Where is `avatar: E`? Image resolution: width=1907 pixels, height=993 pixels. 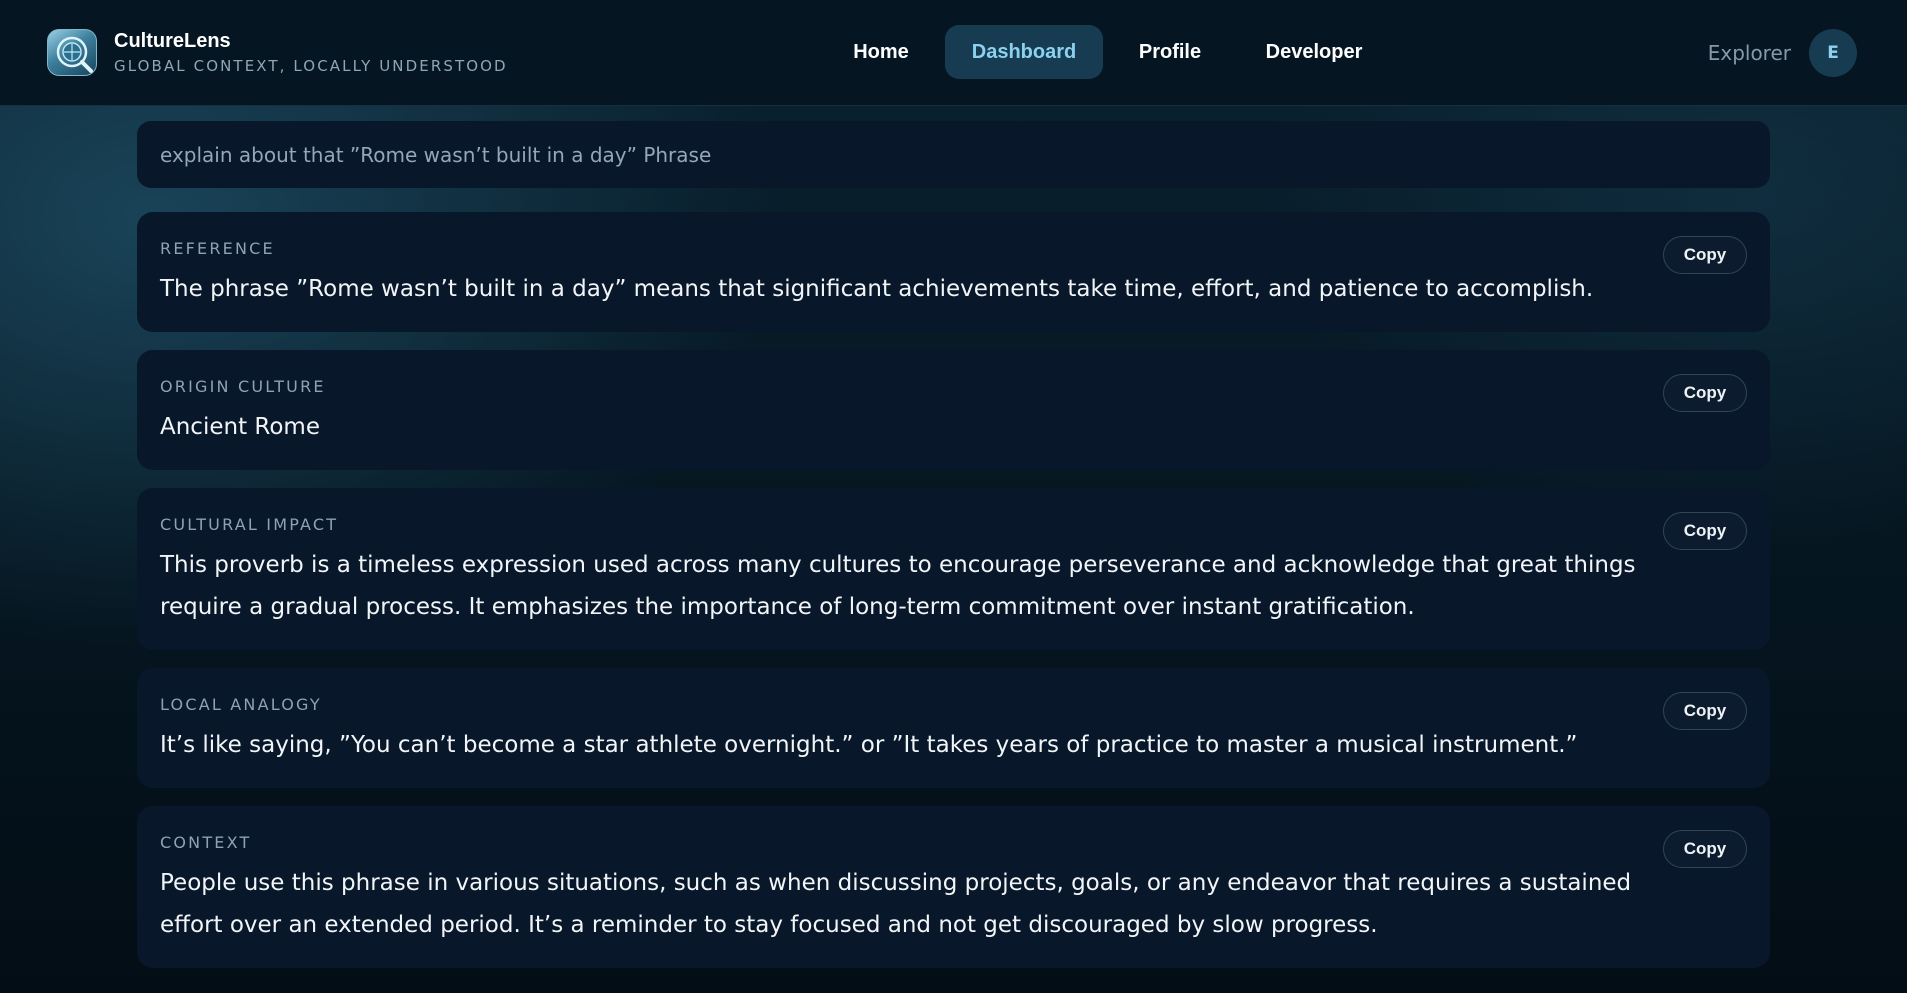 avatar: E is located at coordinates (1833, 53).